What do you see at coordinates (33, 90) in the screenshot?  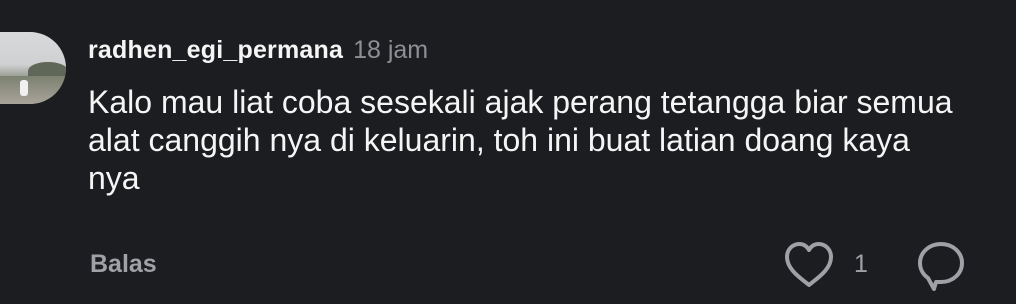 I see `avatar-ground` at bounding box center [33, 90].